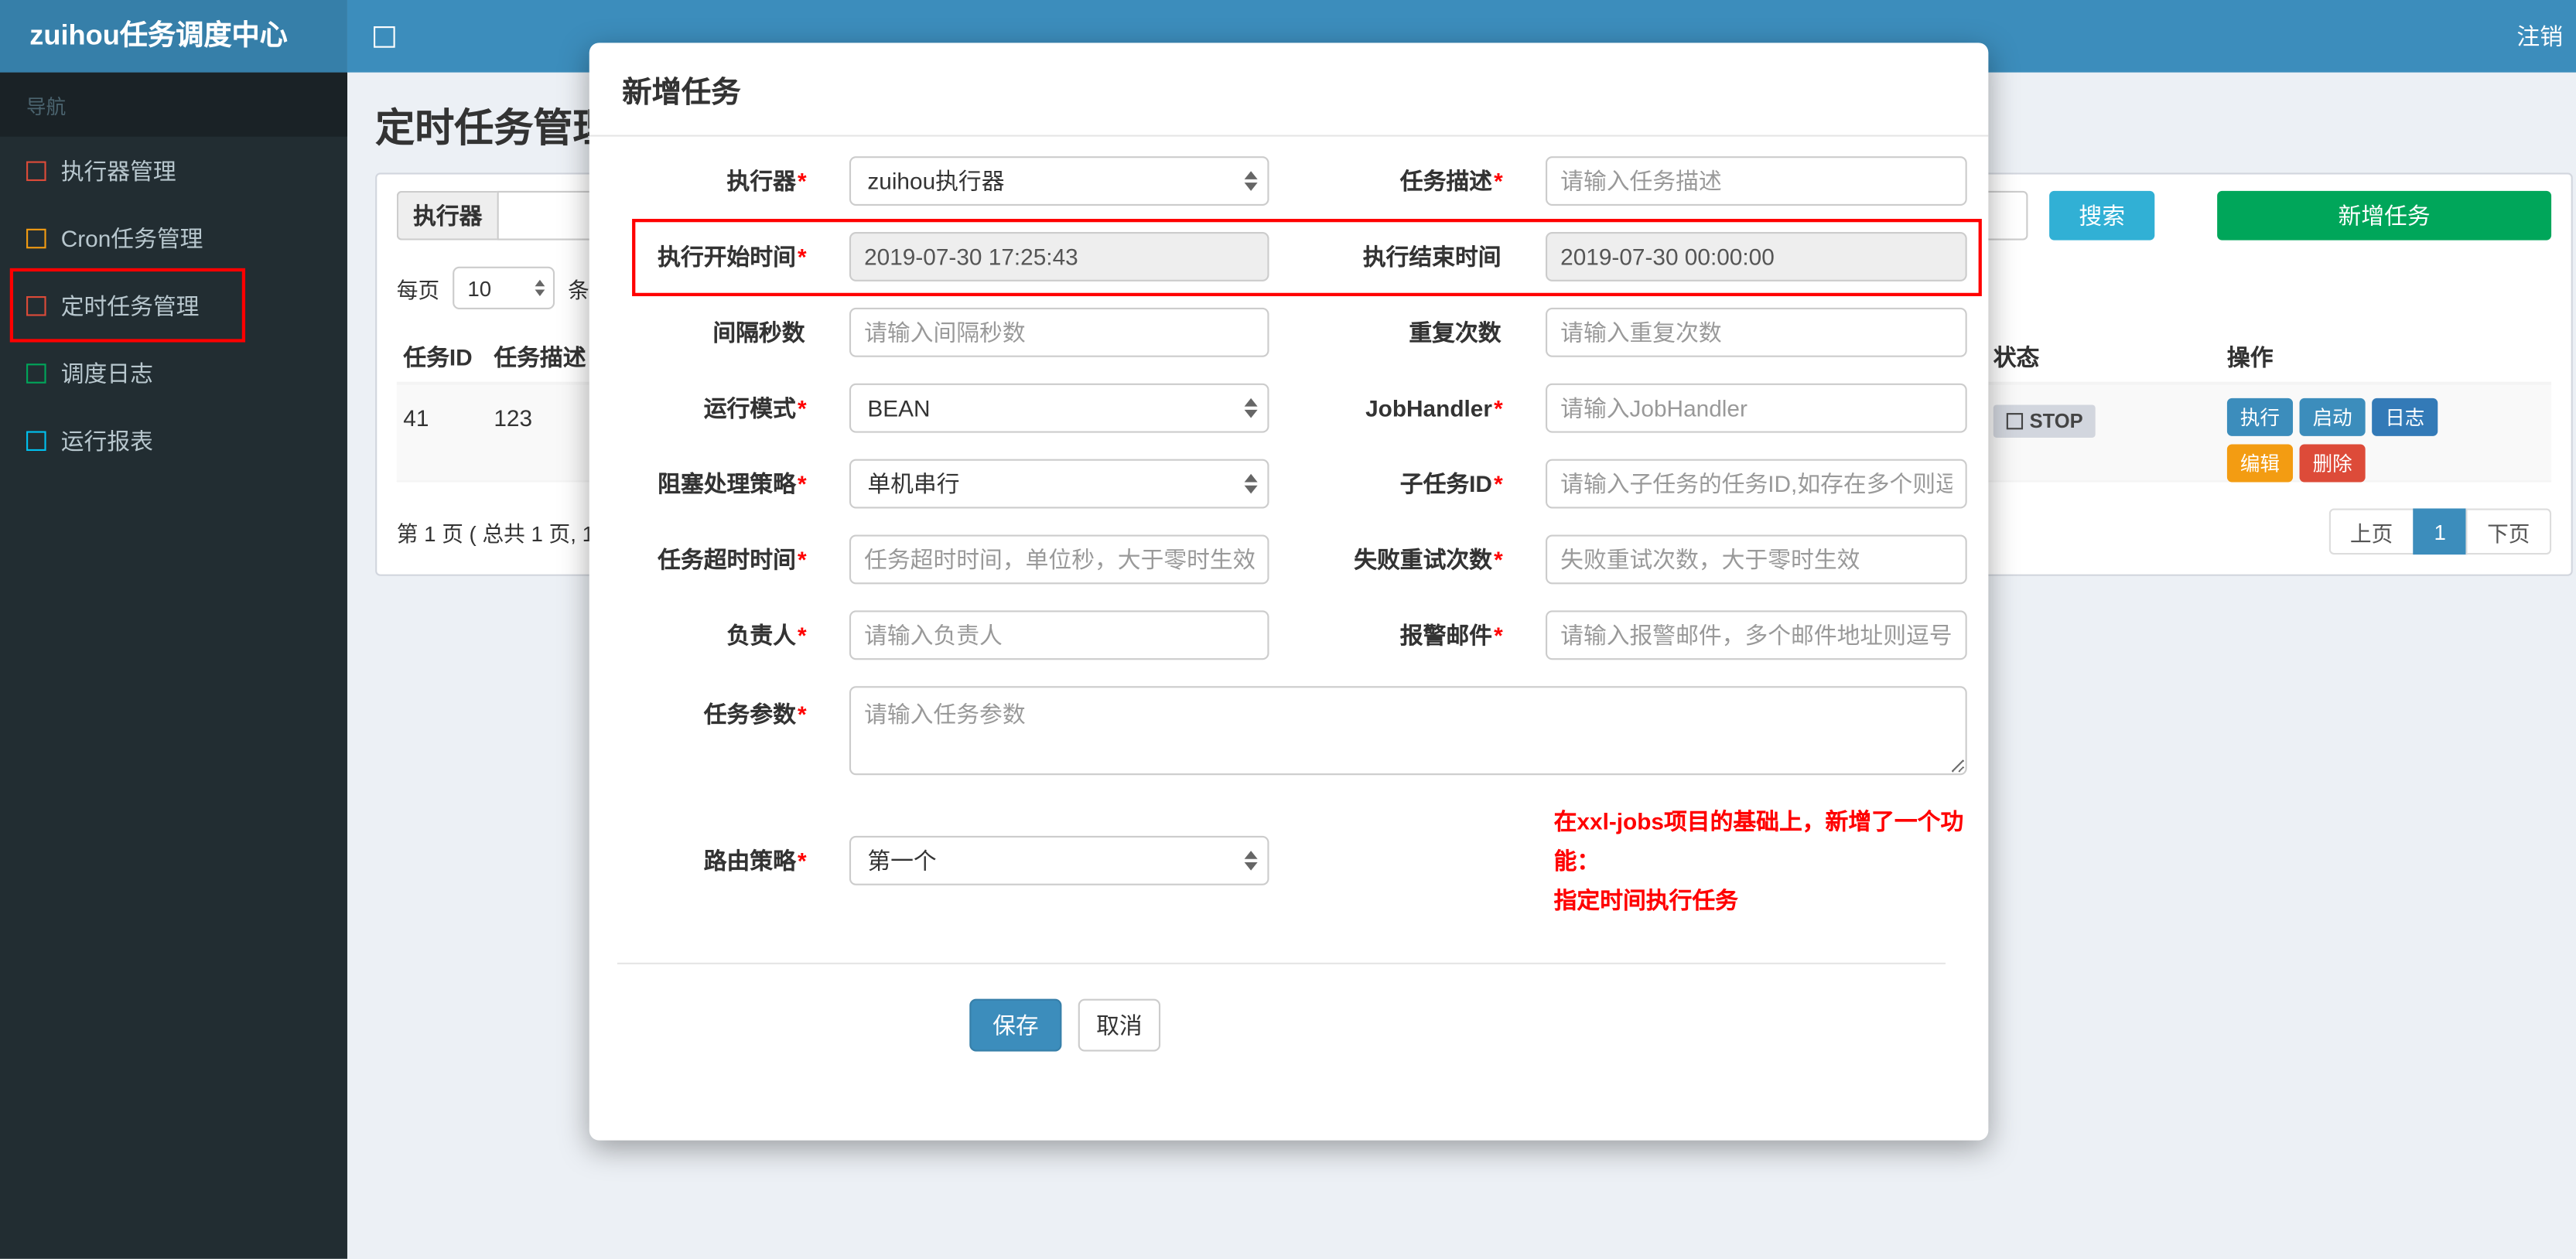 The height and width of the screenshot is (1259, 2576). What do you see at coordinates (384, 37) in the screenshot?
I see `sidebar-toggle` at bounding box center [384, 37].